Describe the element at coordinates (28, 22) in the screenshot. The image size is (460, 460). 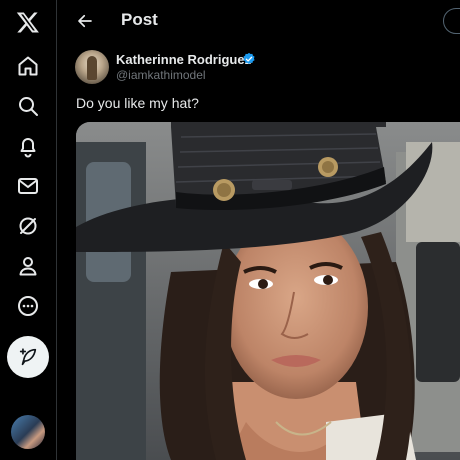
I see `x-logo-icon` at that location.